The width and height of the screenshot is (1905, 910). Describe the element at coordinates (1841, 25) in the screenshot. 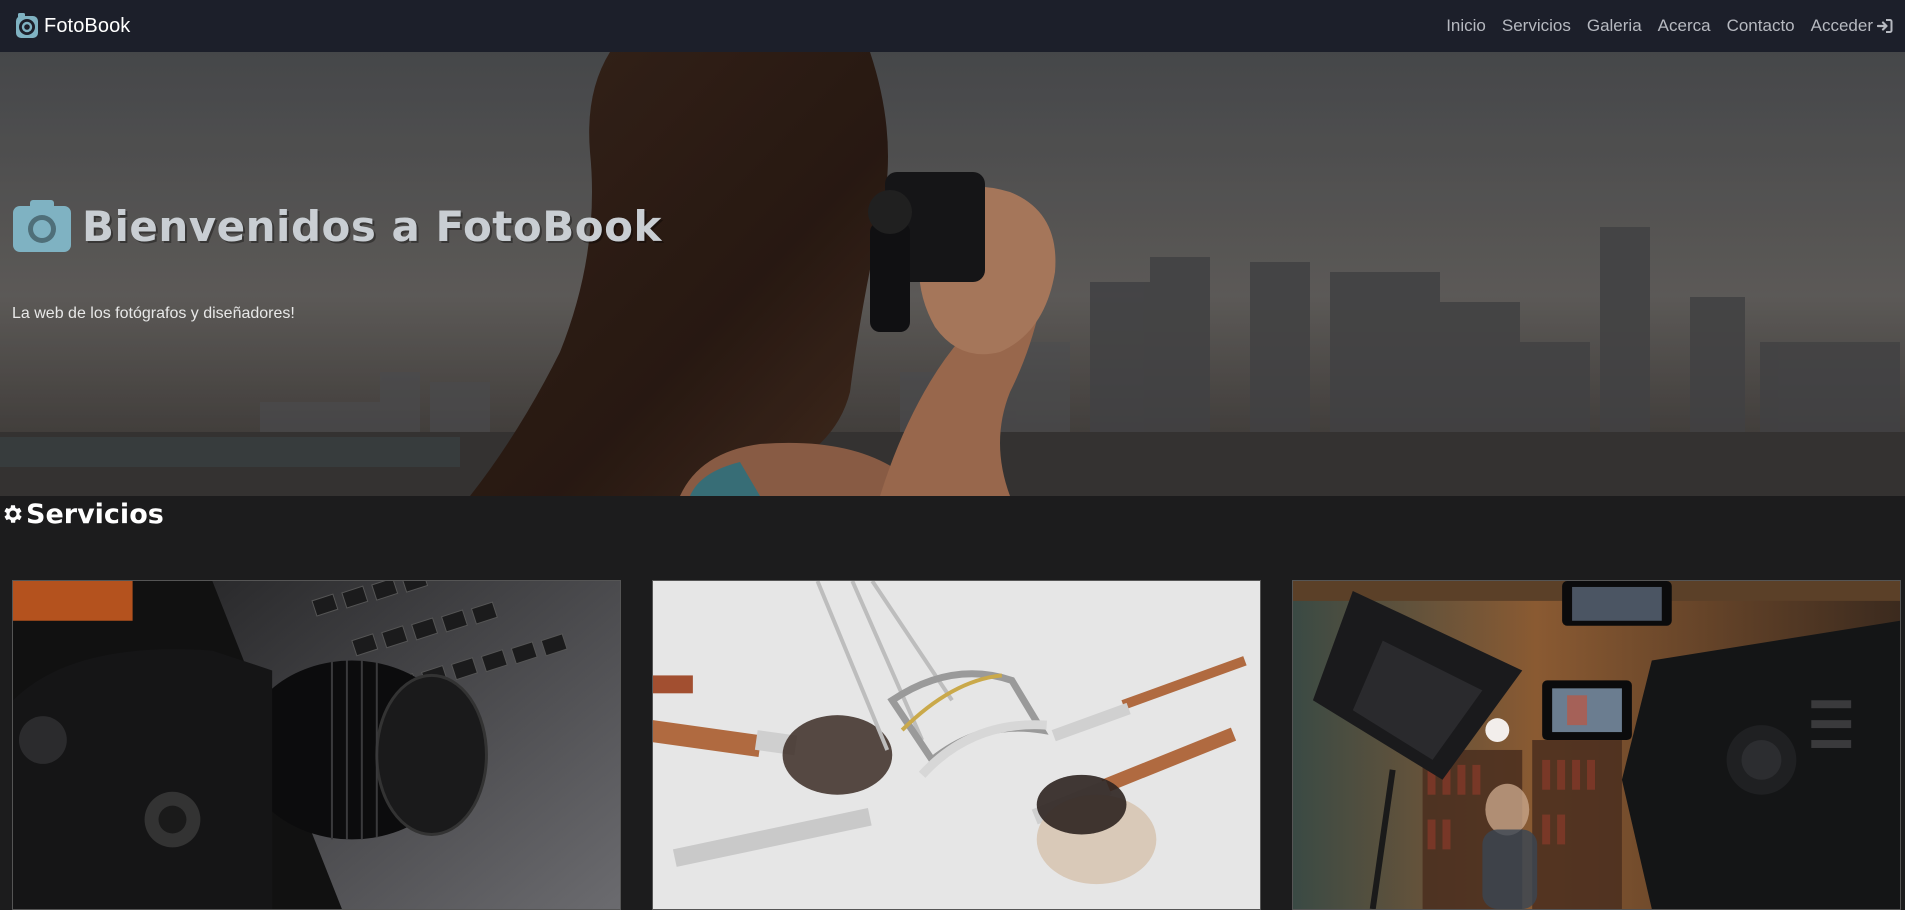

I see `nav-link-acceder-label: Acceder` at that location.